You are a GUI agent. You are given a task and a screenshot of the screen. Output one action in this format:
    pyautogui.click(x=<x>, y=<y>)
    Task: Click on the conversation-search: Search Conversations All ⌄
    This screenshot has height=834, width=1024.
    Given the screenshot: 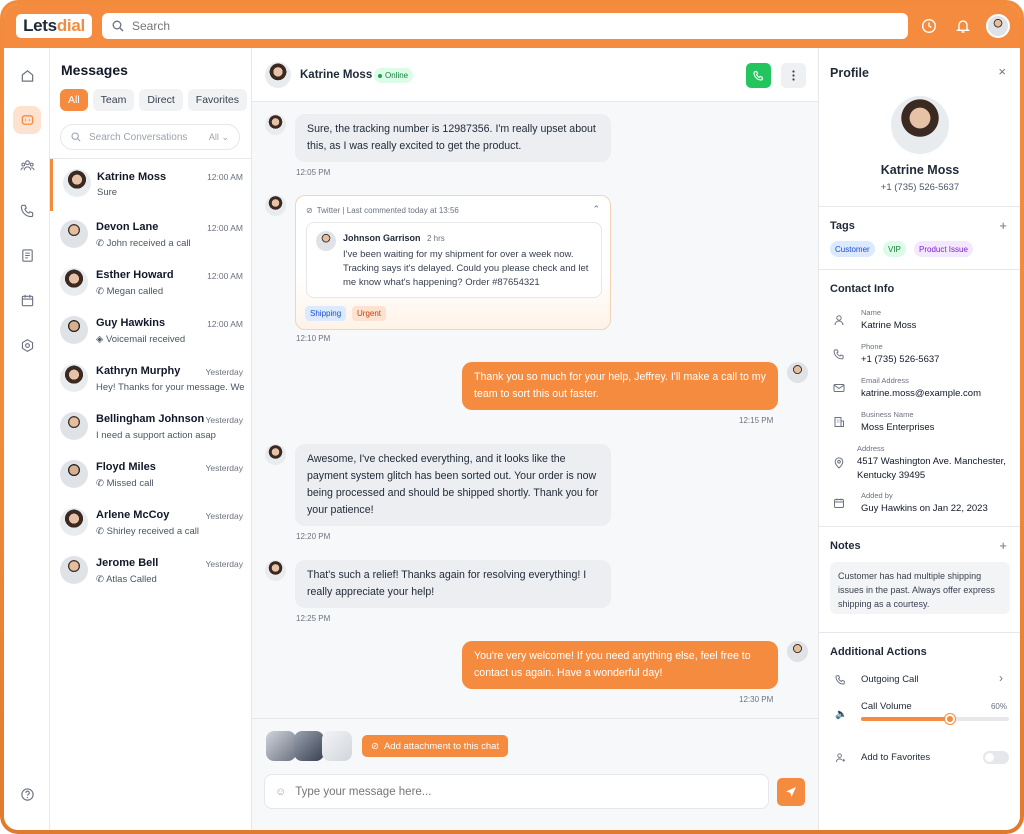 What is the action you would take?
    pyautogui.click(x=150, y=137)
    